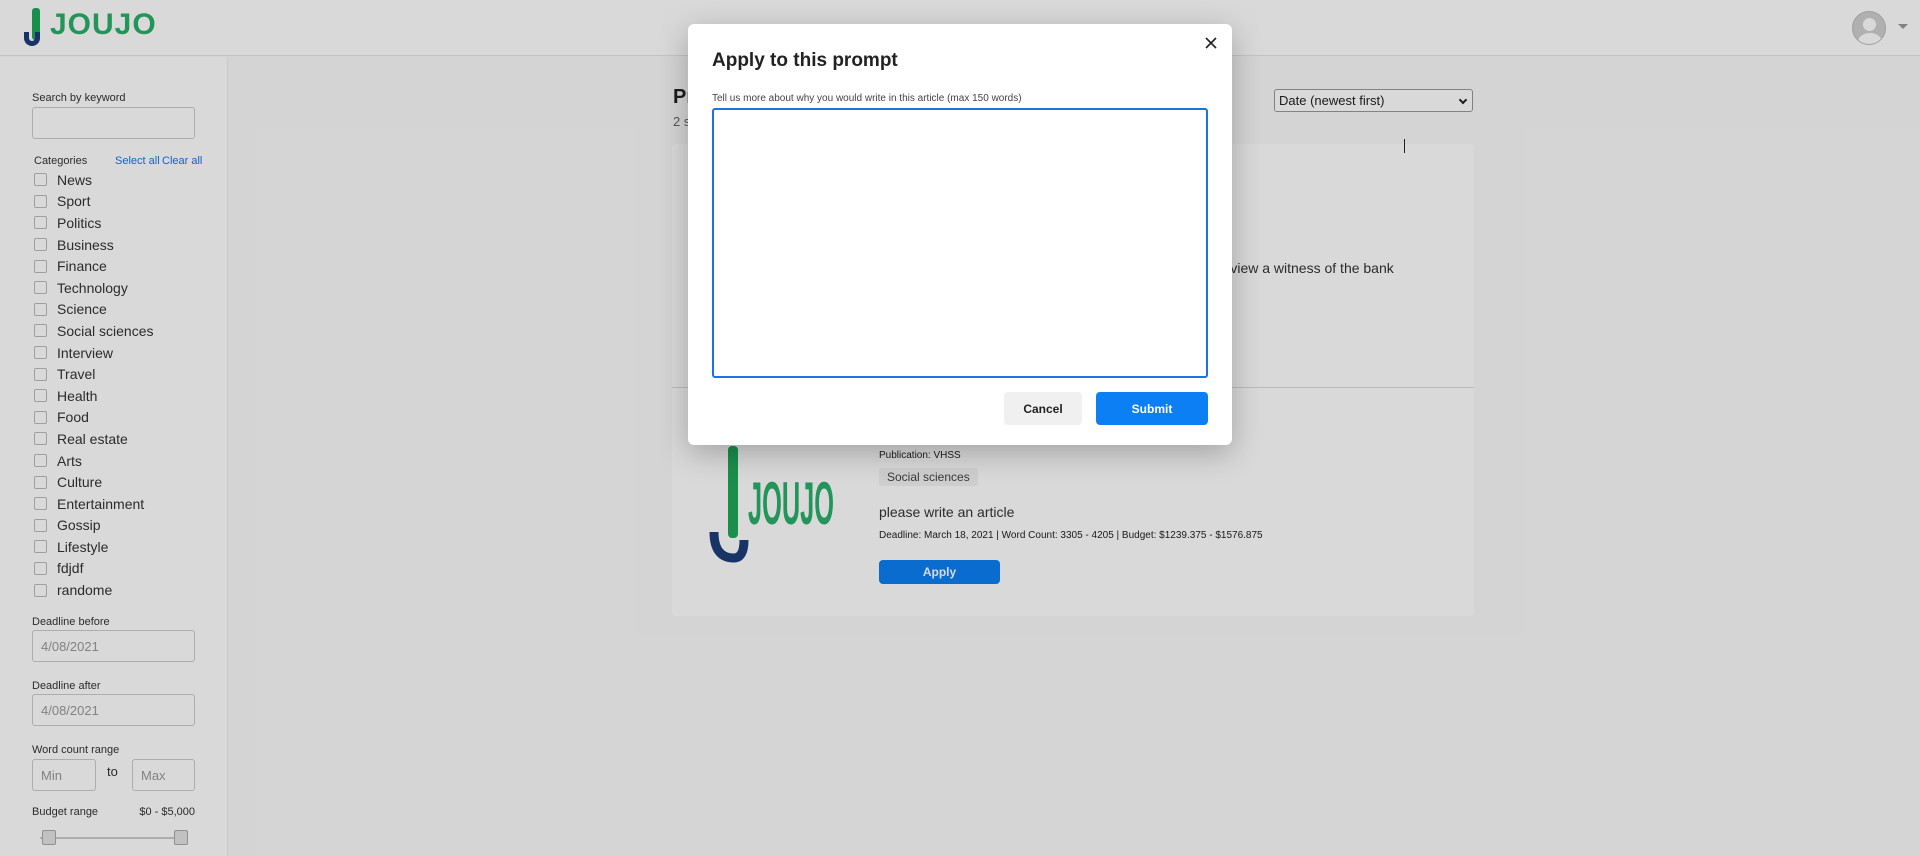  What do you see at coordinates (1152, 408) in the screenshot?
I see `submit-button: Submit` at bounding box center [1152, 408].